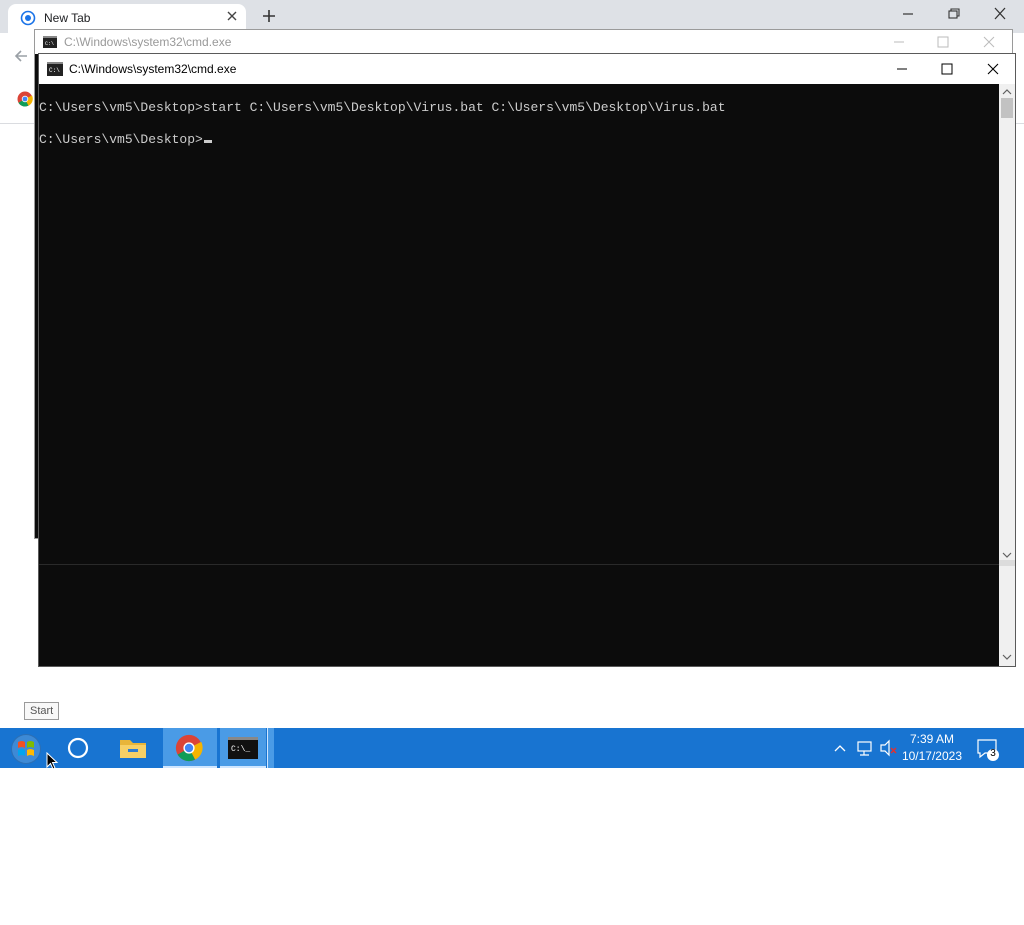 The image size is (1024, 925). What do you see at coordinates (908, 14) in the screenshot?
I see `chrome-minimize-icon` at bounding box center [908, 14].